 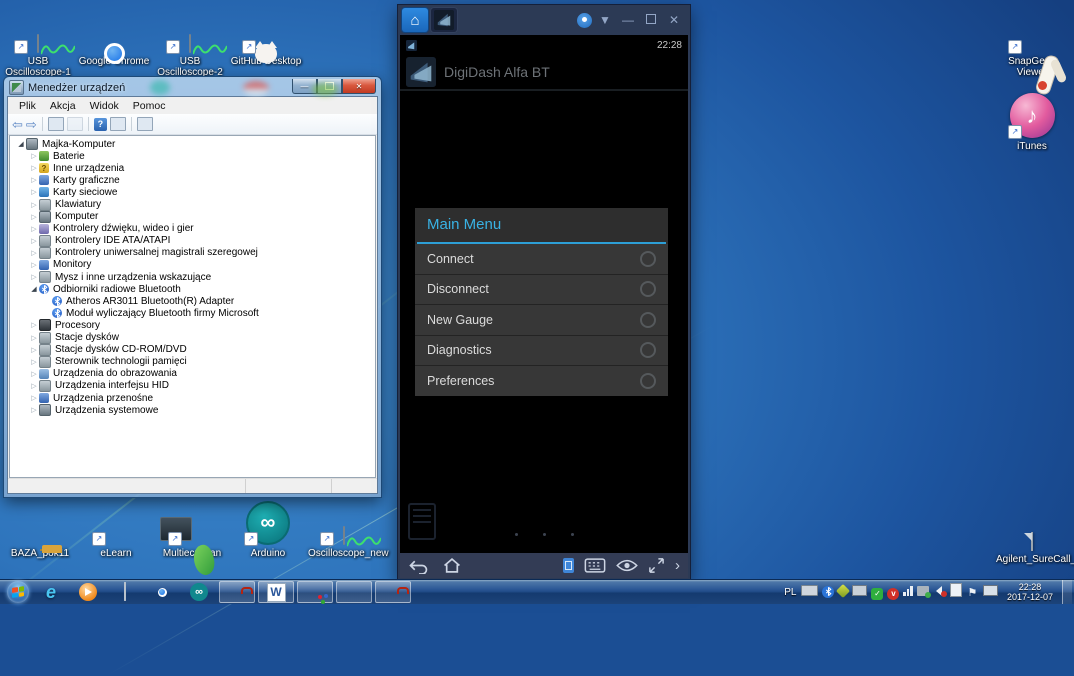 I want to click on desktop-icon-github-desktop: ↗ GitHub Desktop, so click(x=266, y=42).